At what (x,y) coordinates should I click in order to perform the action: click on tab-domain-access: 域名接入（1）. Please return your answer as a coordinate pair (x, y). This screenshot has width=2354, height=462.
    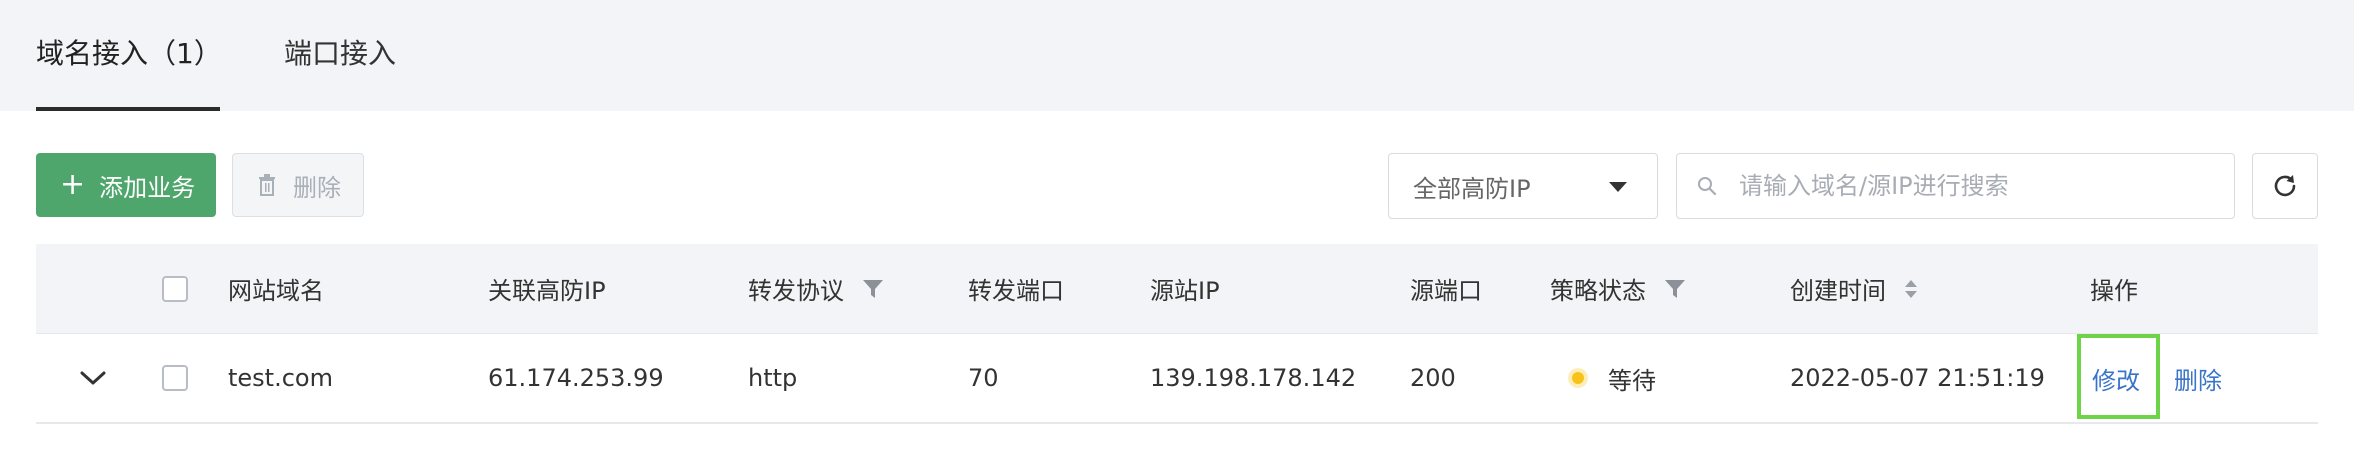
    Looking at the image, I should click on (129, 54).